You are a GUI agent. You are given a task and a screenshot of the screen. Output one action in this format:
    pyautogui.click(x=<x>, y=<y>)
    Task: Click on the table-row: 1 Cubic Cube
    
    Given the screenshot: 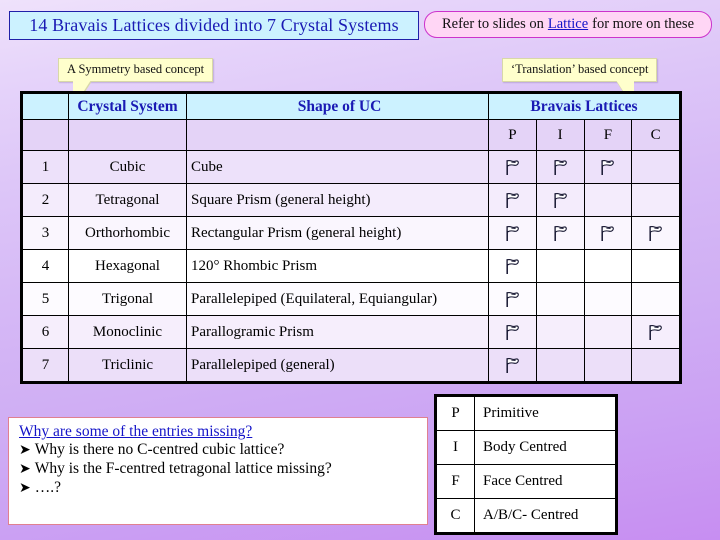 What is the action you would take?
    pyautogui.click(x=351, y=167)
    